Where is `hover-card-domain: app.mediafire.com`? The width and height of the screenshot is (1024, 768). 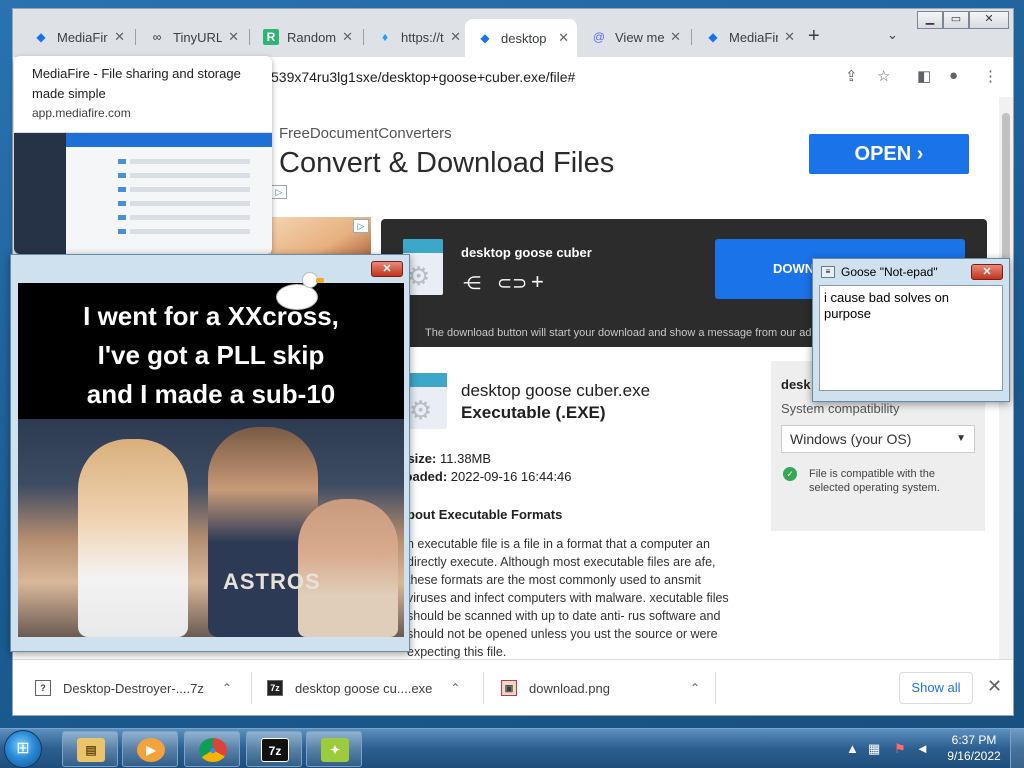
hover-card-domain: app.mediafire.com is located at coordinates (81, 113).